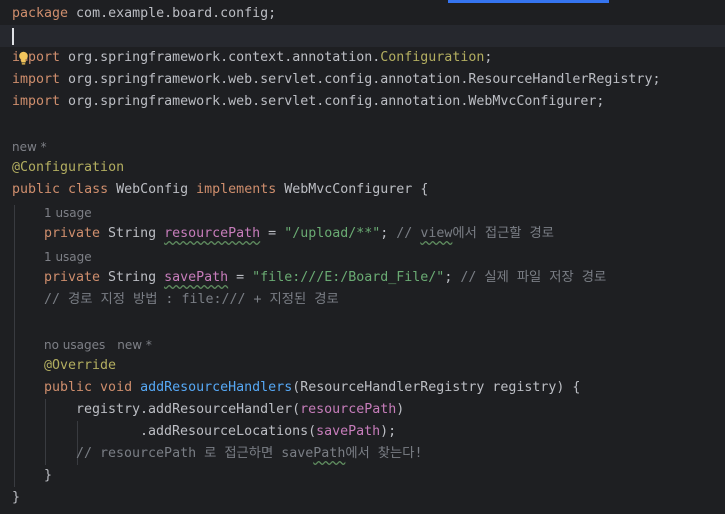 The image size is (725, 514). I want to click on intention-bulb-icon, so click(23, 58).